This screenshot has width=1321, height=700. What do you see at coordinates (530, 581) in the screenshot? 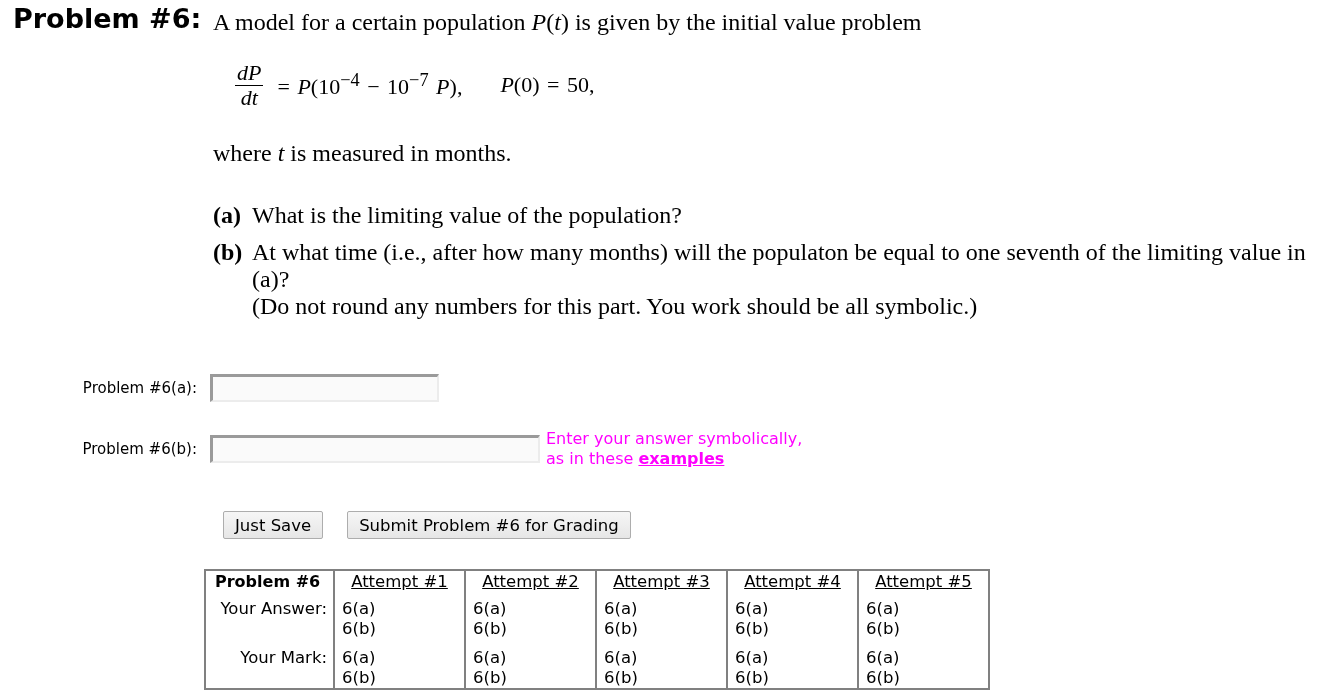
I see `attempt-link: Attempt #2` at bounding box center [530, 581].